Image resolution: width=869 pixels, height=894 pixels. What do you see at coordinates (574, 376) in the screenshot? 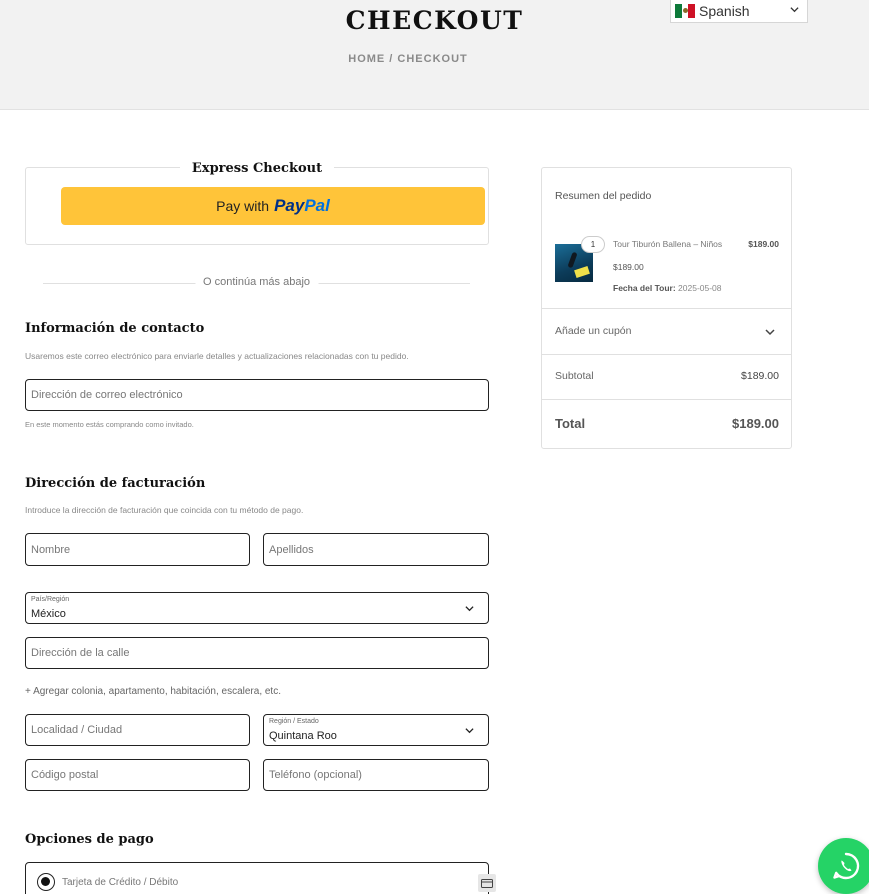
I see `subtotal-label: Subtotal` at bounding box center [574, 376].